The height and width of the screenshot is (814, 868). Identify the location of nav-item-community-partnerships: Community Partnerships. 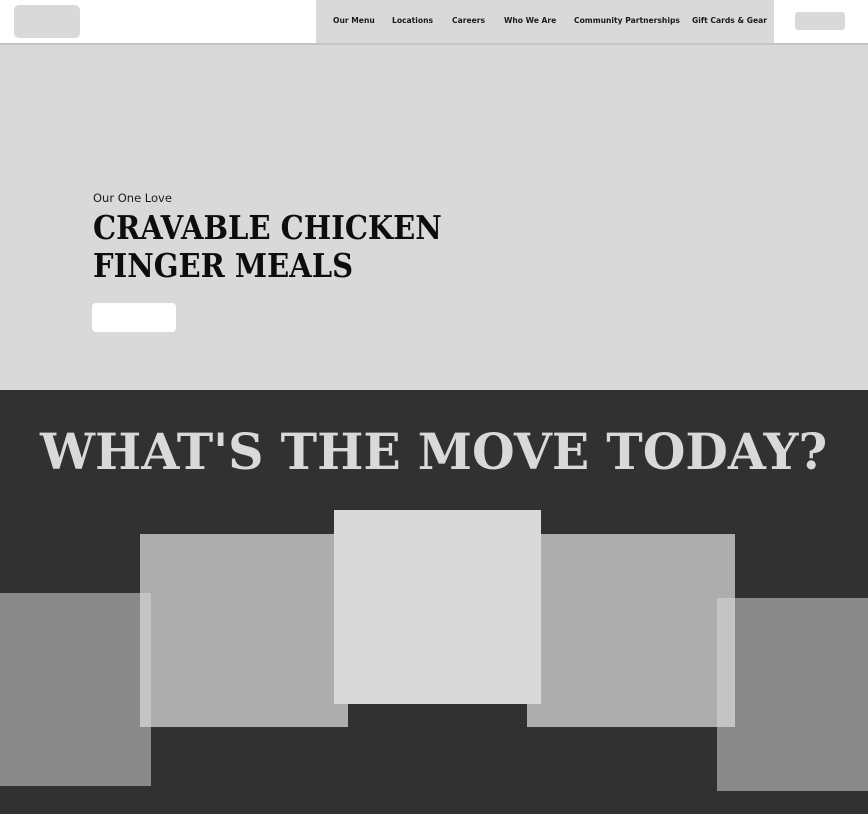
(627, 21).